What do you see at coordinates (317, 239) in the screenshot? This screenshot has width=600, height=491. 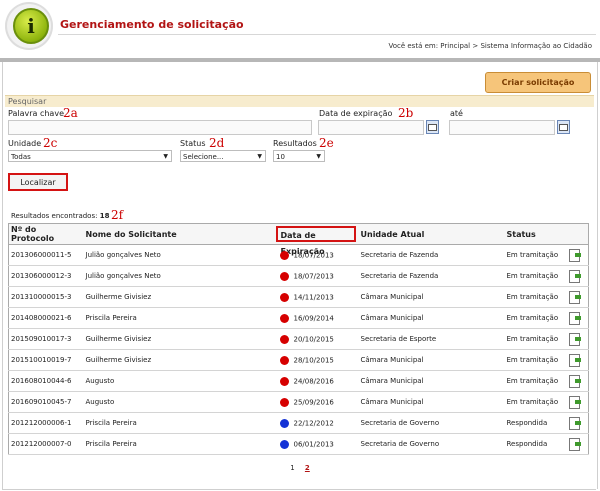 I see `column-expiry-date: Data de Expiração` at bounding box center [317, 239].